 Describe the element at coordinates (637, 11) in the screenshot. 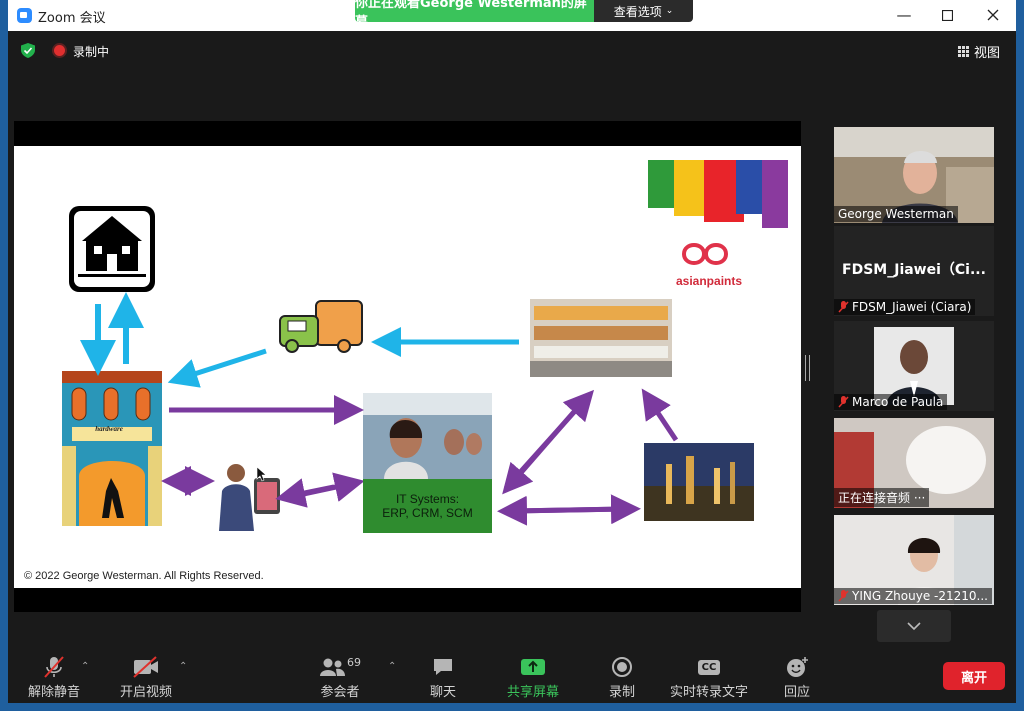

I see `view-options-label: 查看选项` at that location.